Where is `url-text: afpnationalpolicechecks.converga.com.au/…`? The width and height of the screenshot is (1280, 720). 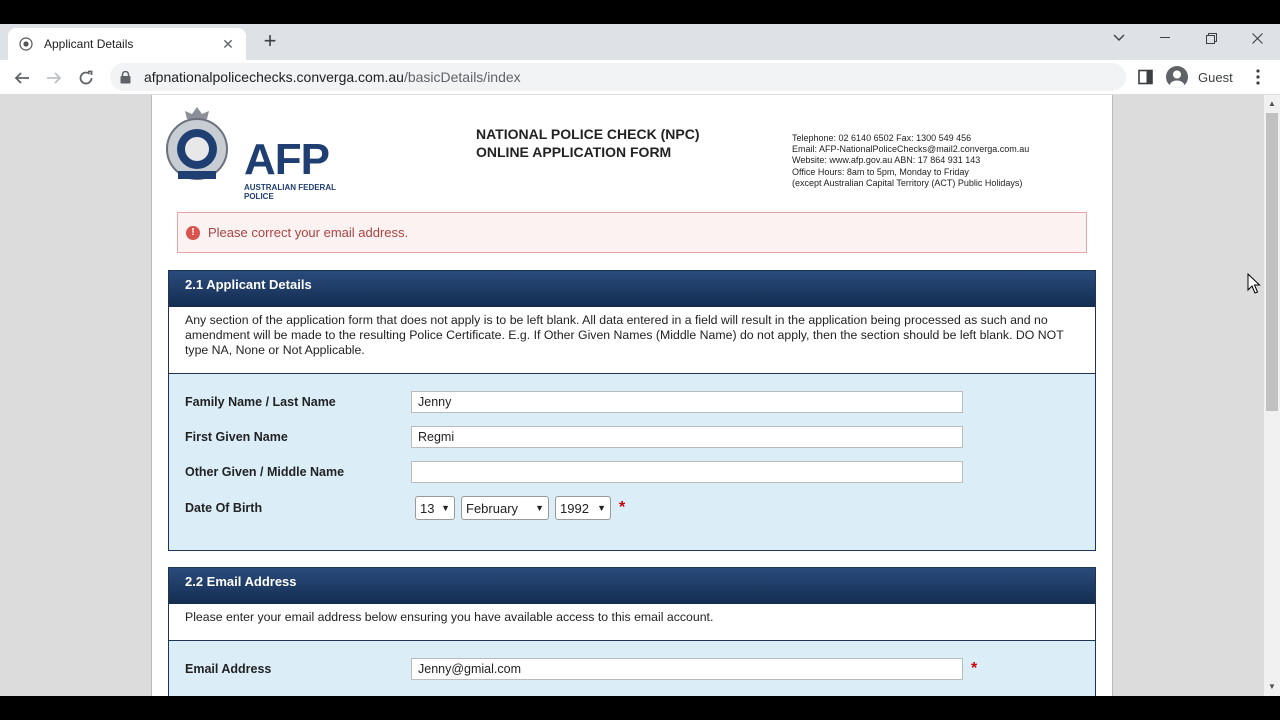 url-text: afpnationalpolicechecks.converga.com.au/… is located at coordinates (332, 77).